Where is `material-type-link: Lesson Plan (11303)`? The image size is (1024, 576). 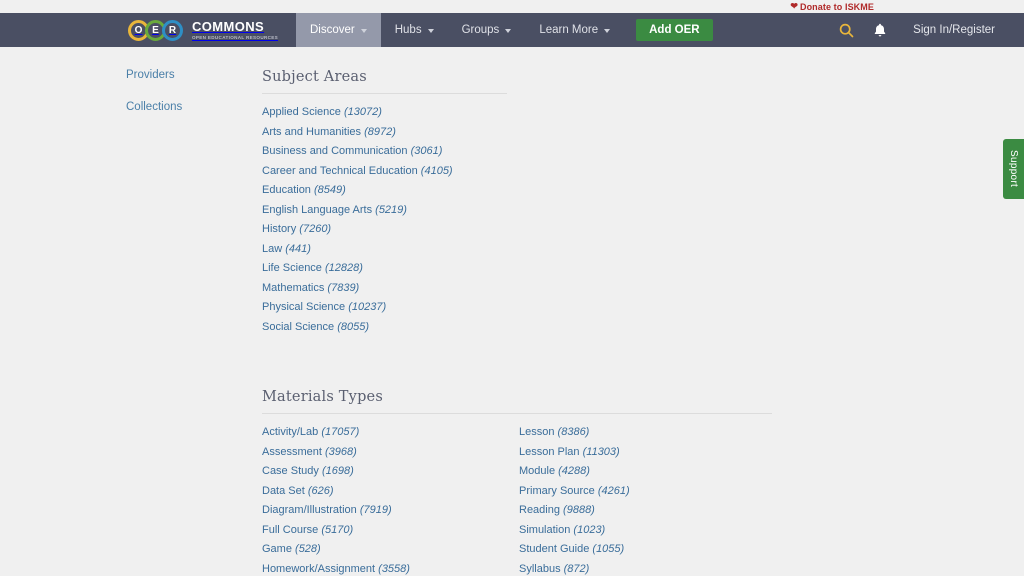
material-type-link: Lesson Plan (11303) is located at coordinates (603, 453).